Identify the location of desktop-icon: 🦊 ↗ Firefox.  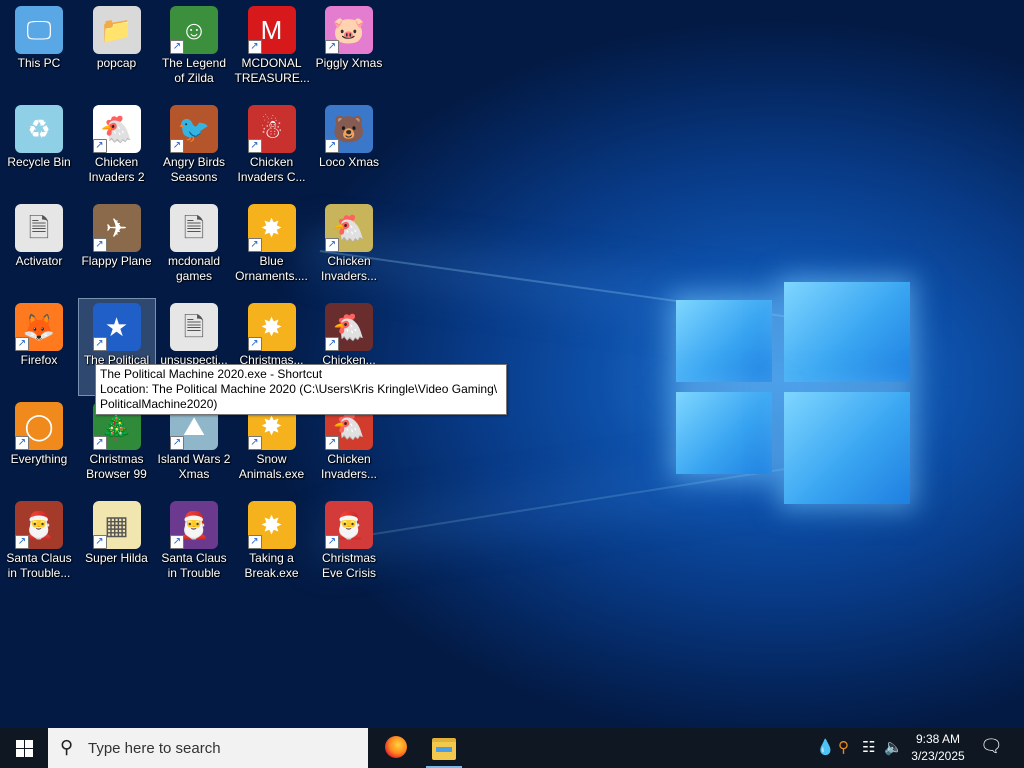
(39, 347).